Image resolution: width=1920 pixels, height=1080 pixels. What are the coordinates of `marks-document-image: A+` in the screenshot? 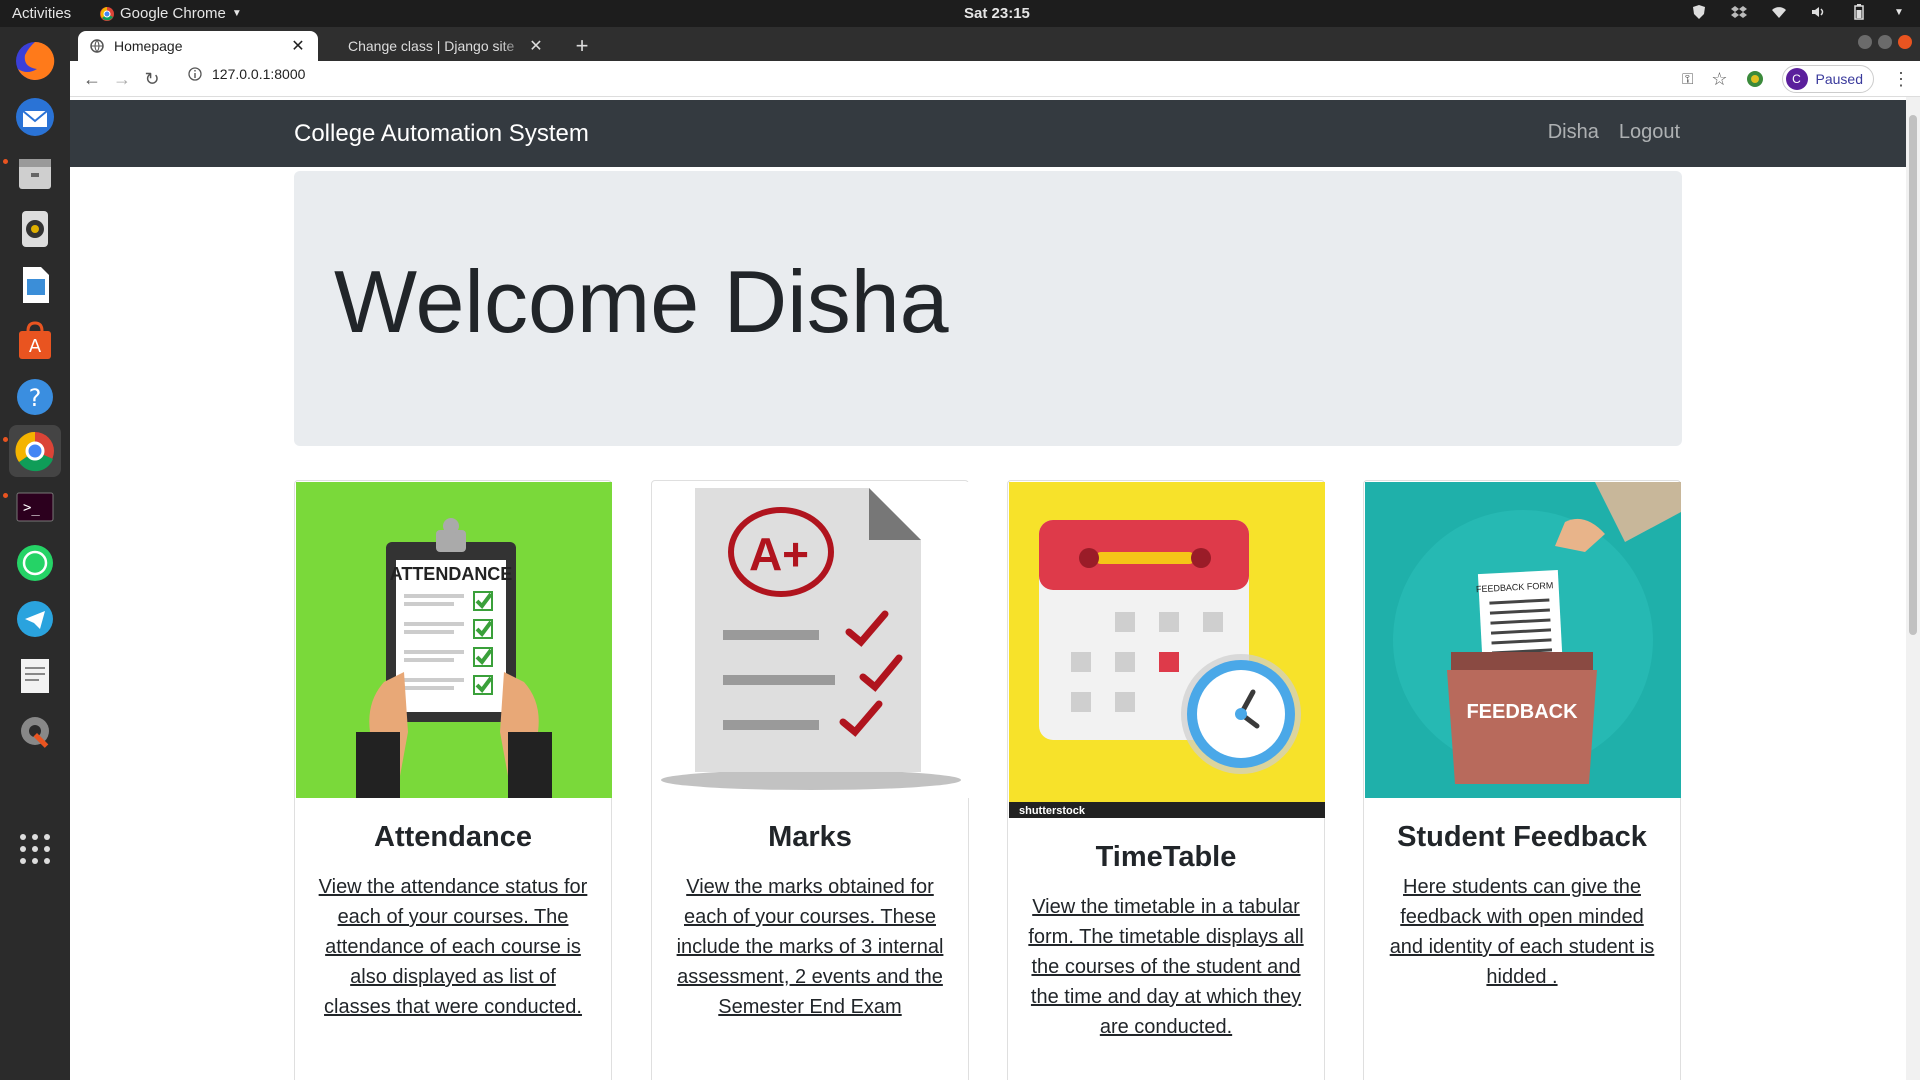 It's located at (811, 640).